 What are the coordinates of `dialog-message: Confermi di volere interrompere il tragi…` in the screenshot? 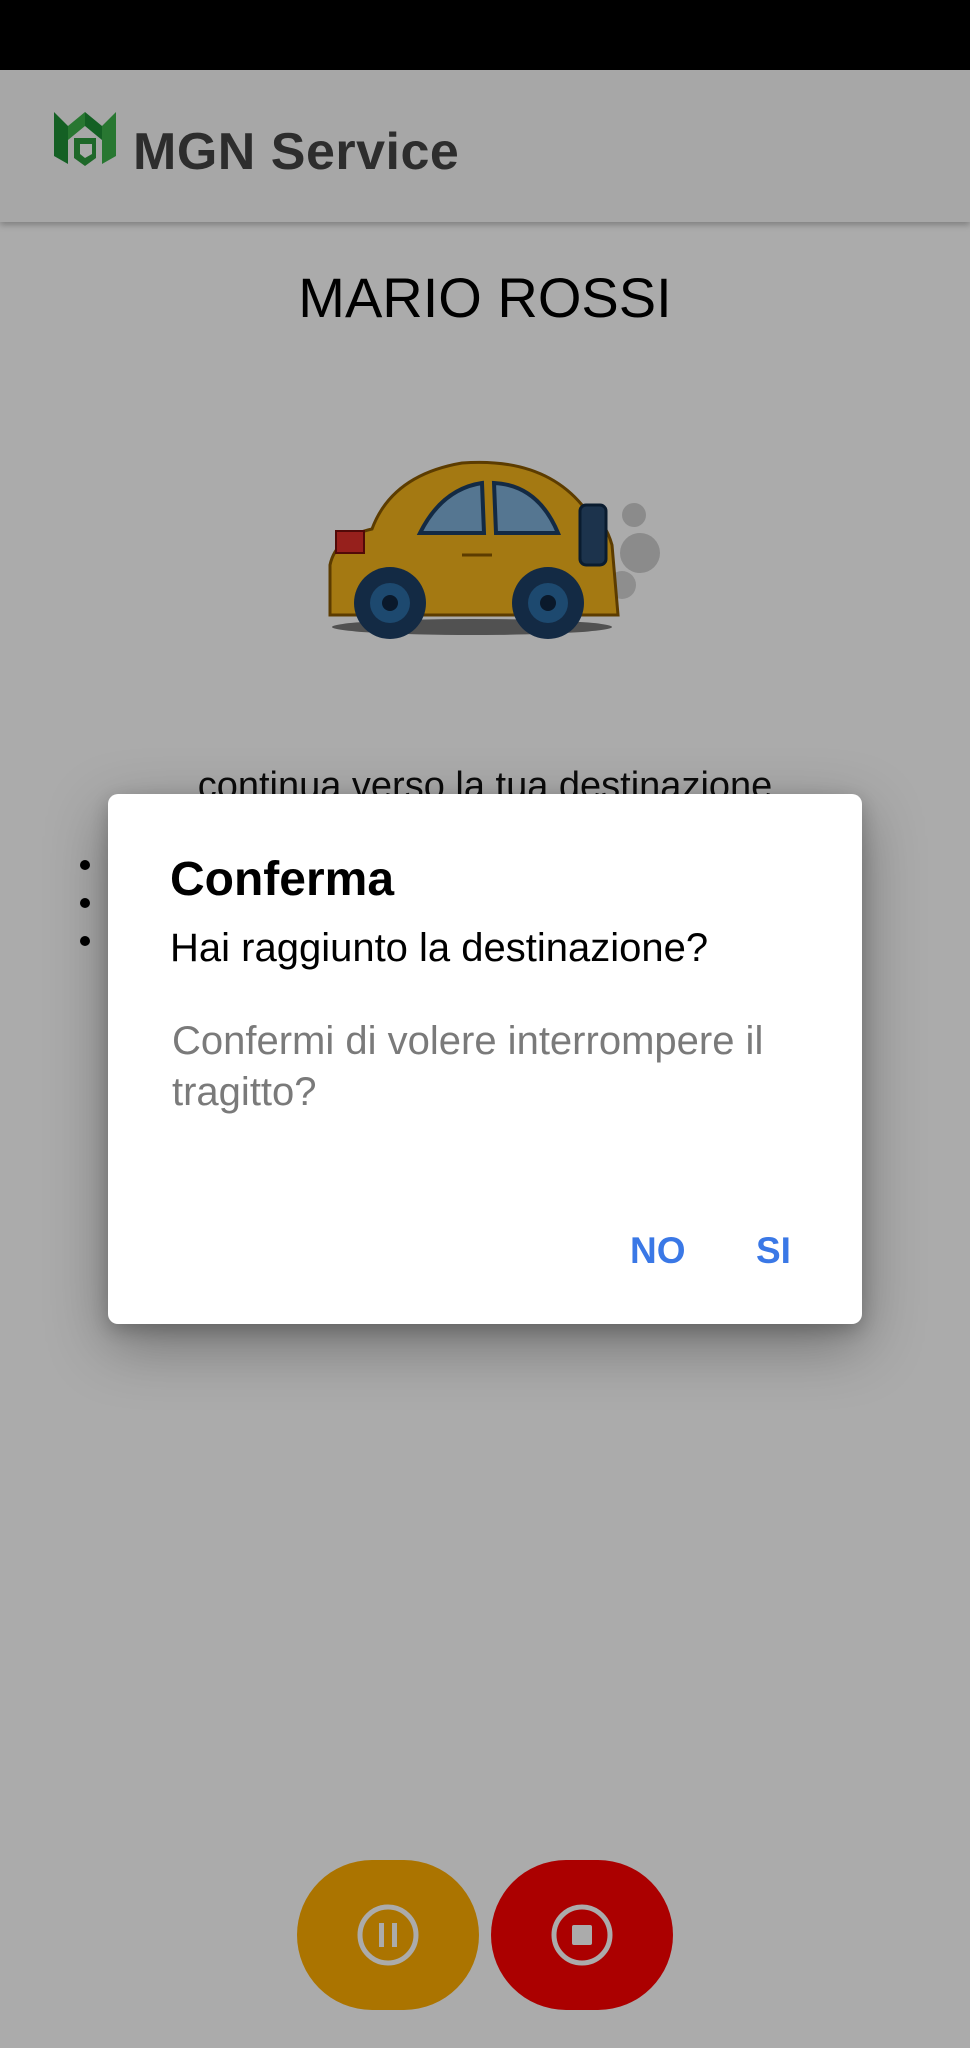 It's located at (468, 1066).